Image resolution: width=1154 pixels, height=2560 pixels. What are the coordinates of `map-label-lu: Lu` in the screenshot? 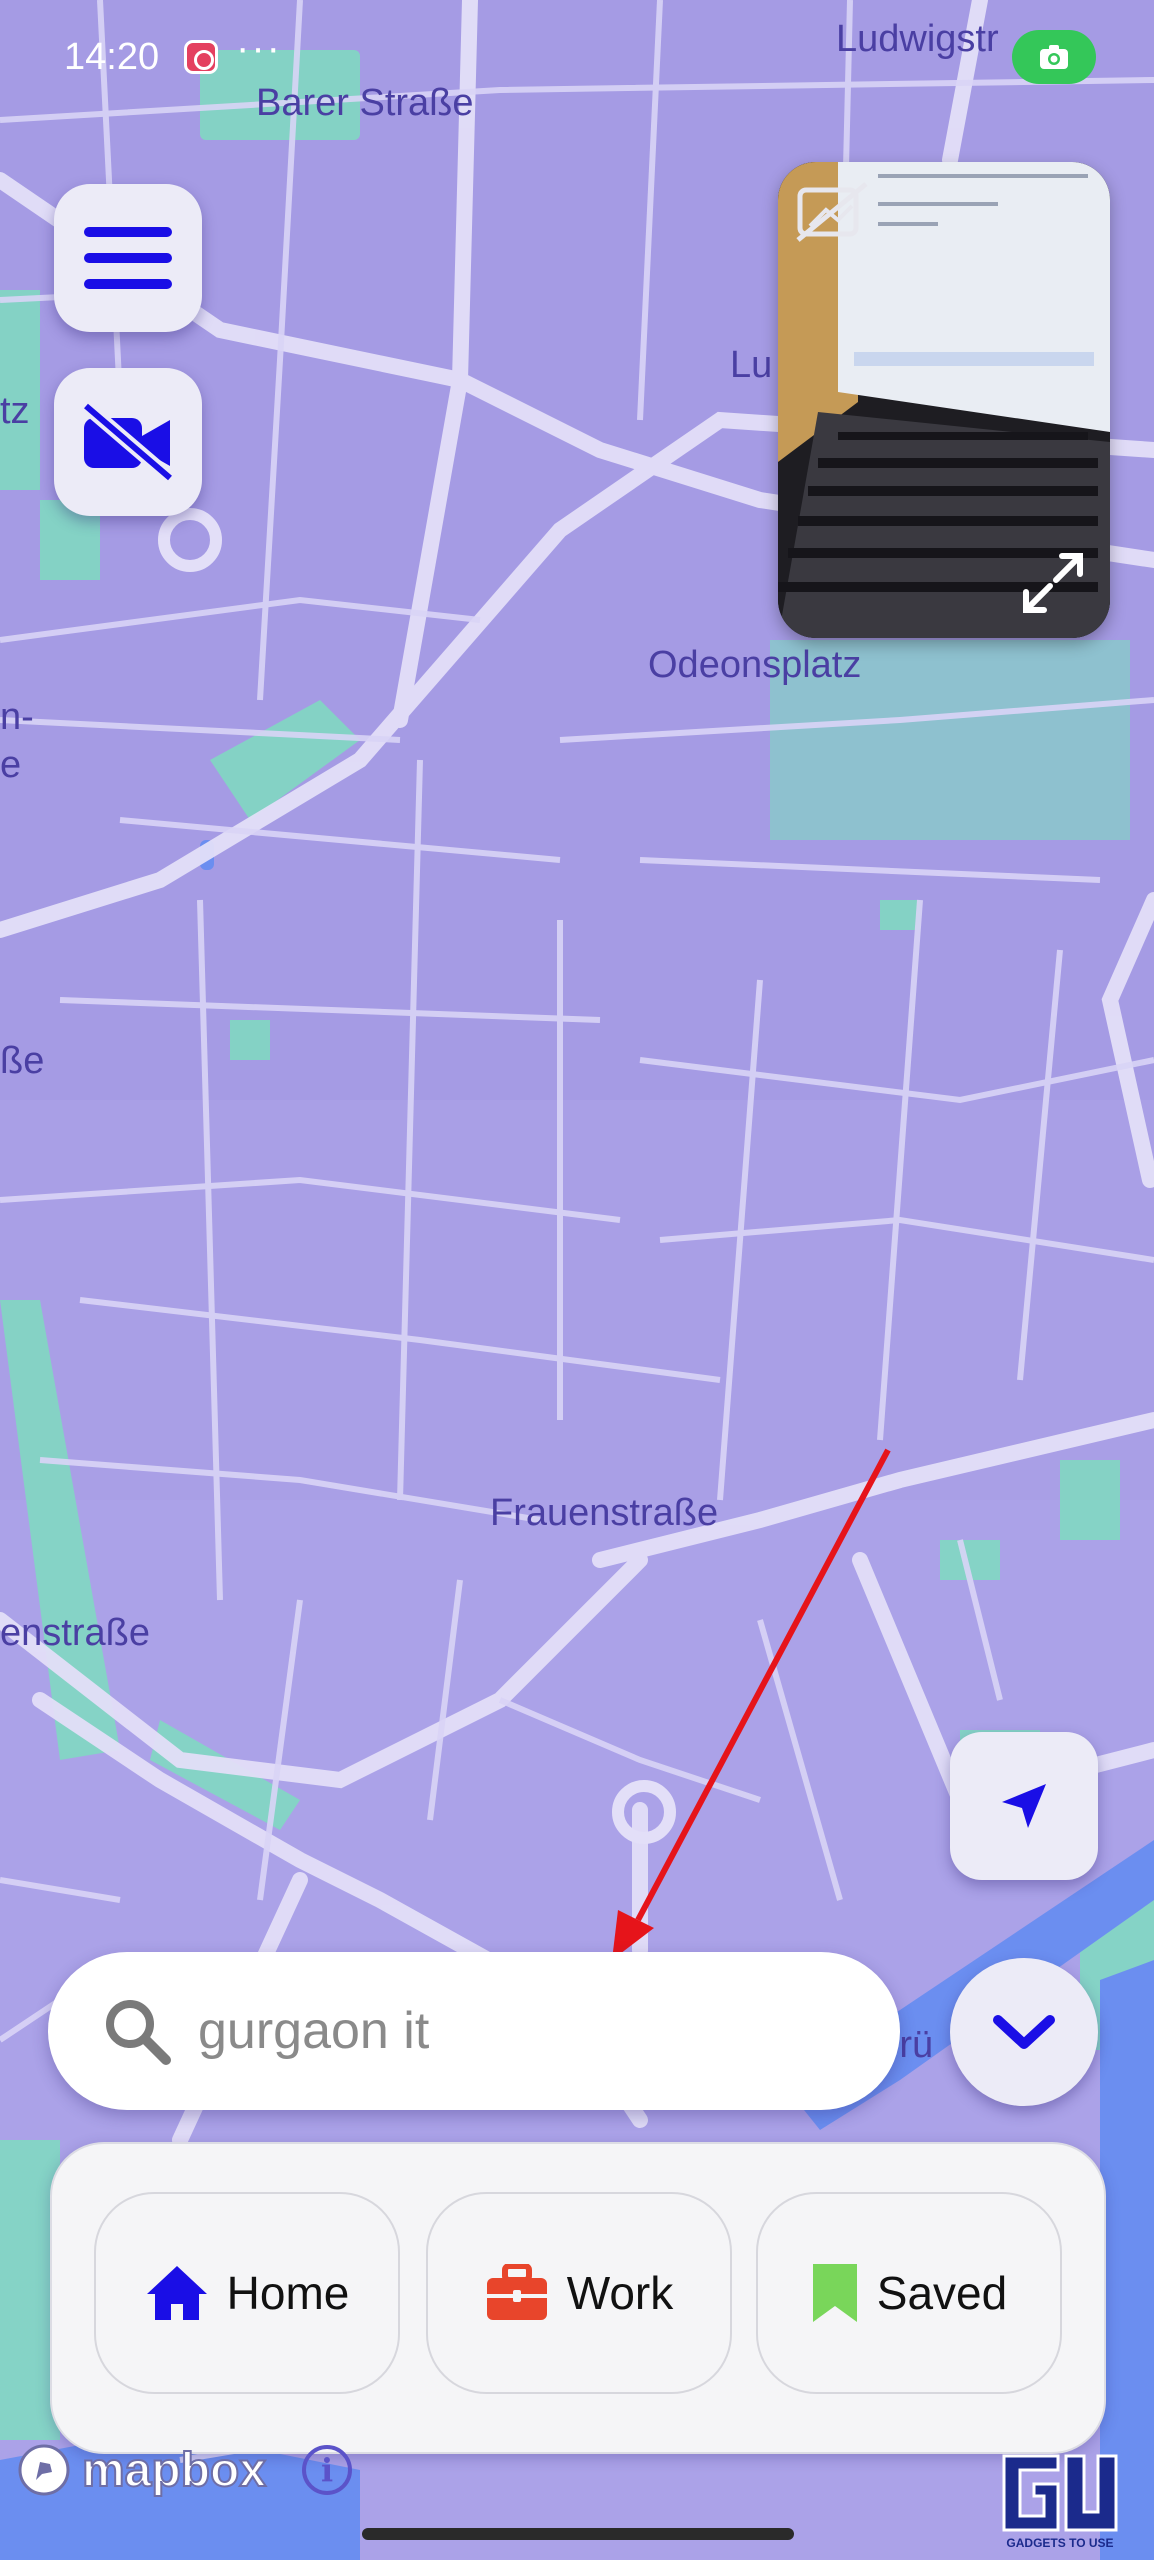 It's located at (751, 365).